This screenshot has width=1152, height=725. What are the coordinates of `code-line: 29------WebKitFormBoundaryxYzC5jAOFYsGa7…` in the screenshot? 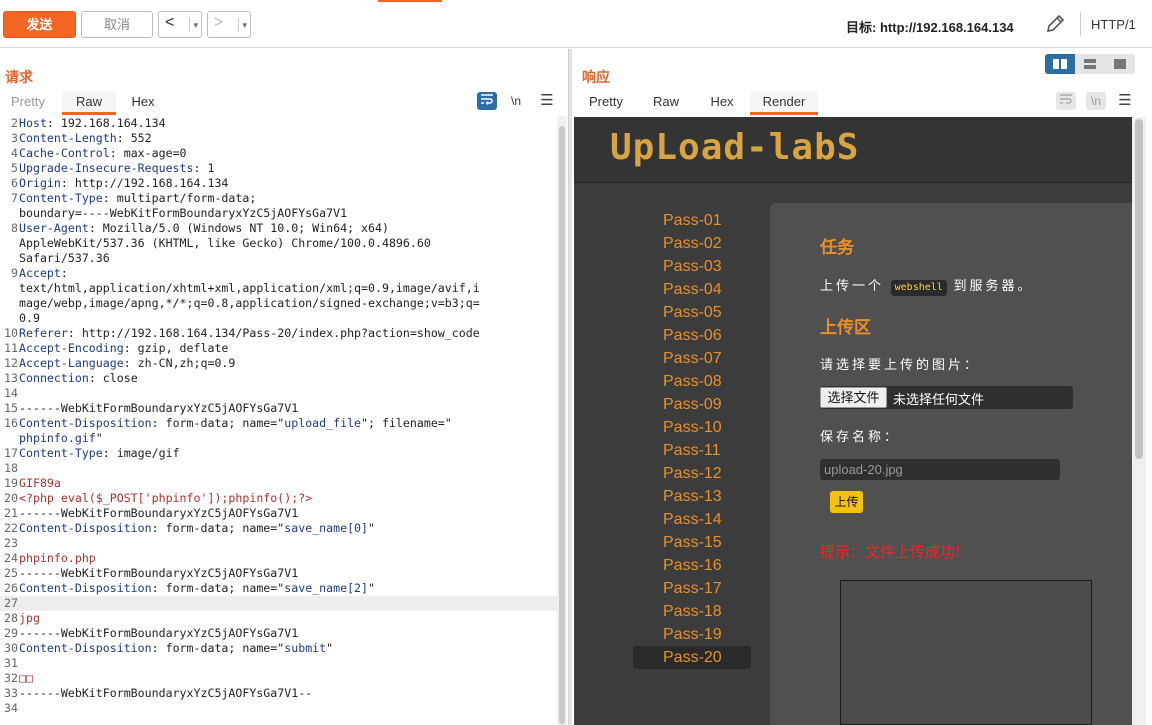 It's located at (278, 633).